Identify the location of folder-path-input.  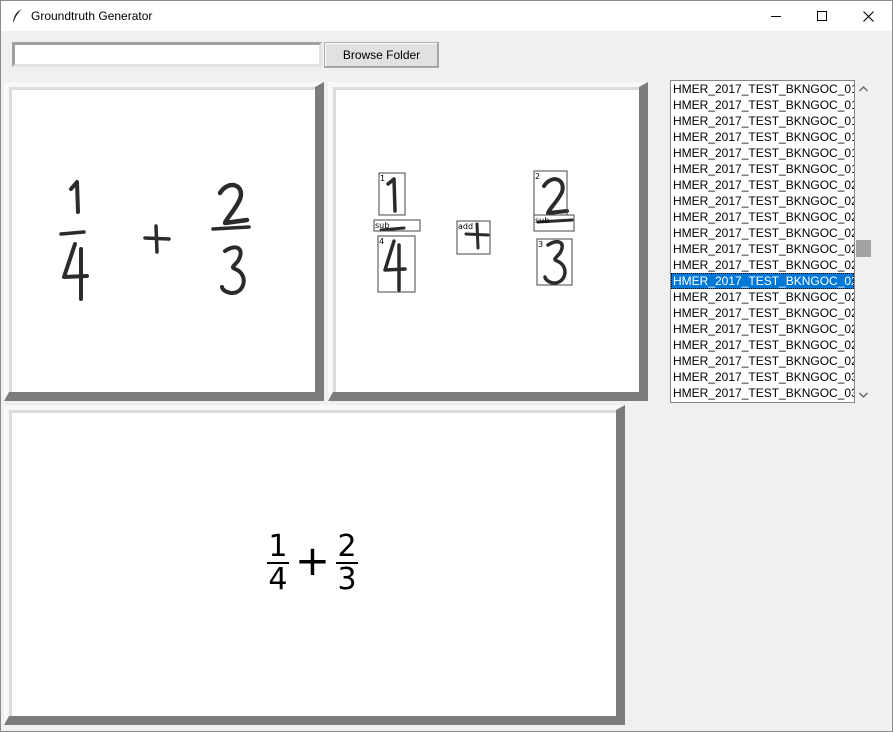
(167, 54).